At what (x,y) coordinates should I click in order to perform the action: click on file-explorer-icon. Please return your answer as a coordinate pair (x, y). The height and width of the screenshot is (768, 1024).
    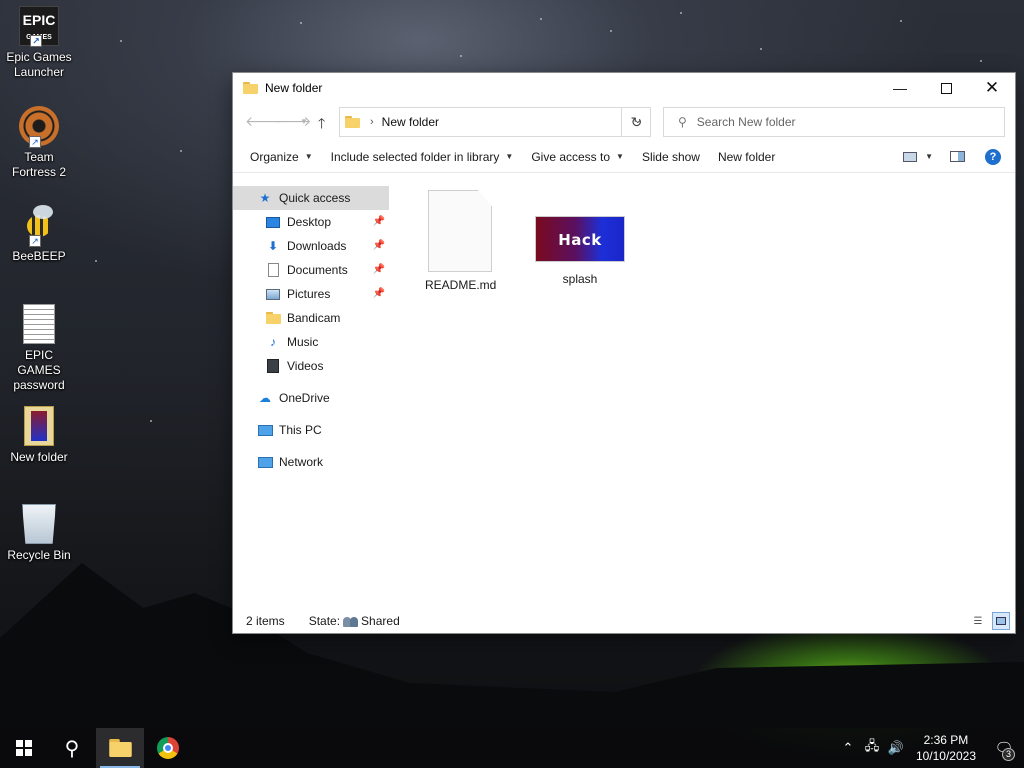
    Looking at the image, I should click on (120, 748).